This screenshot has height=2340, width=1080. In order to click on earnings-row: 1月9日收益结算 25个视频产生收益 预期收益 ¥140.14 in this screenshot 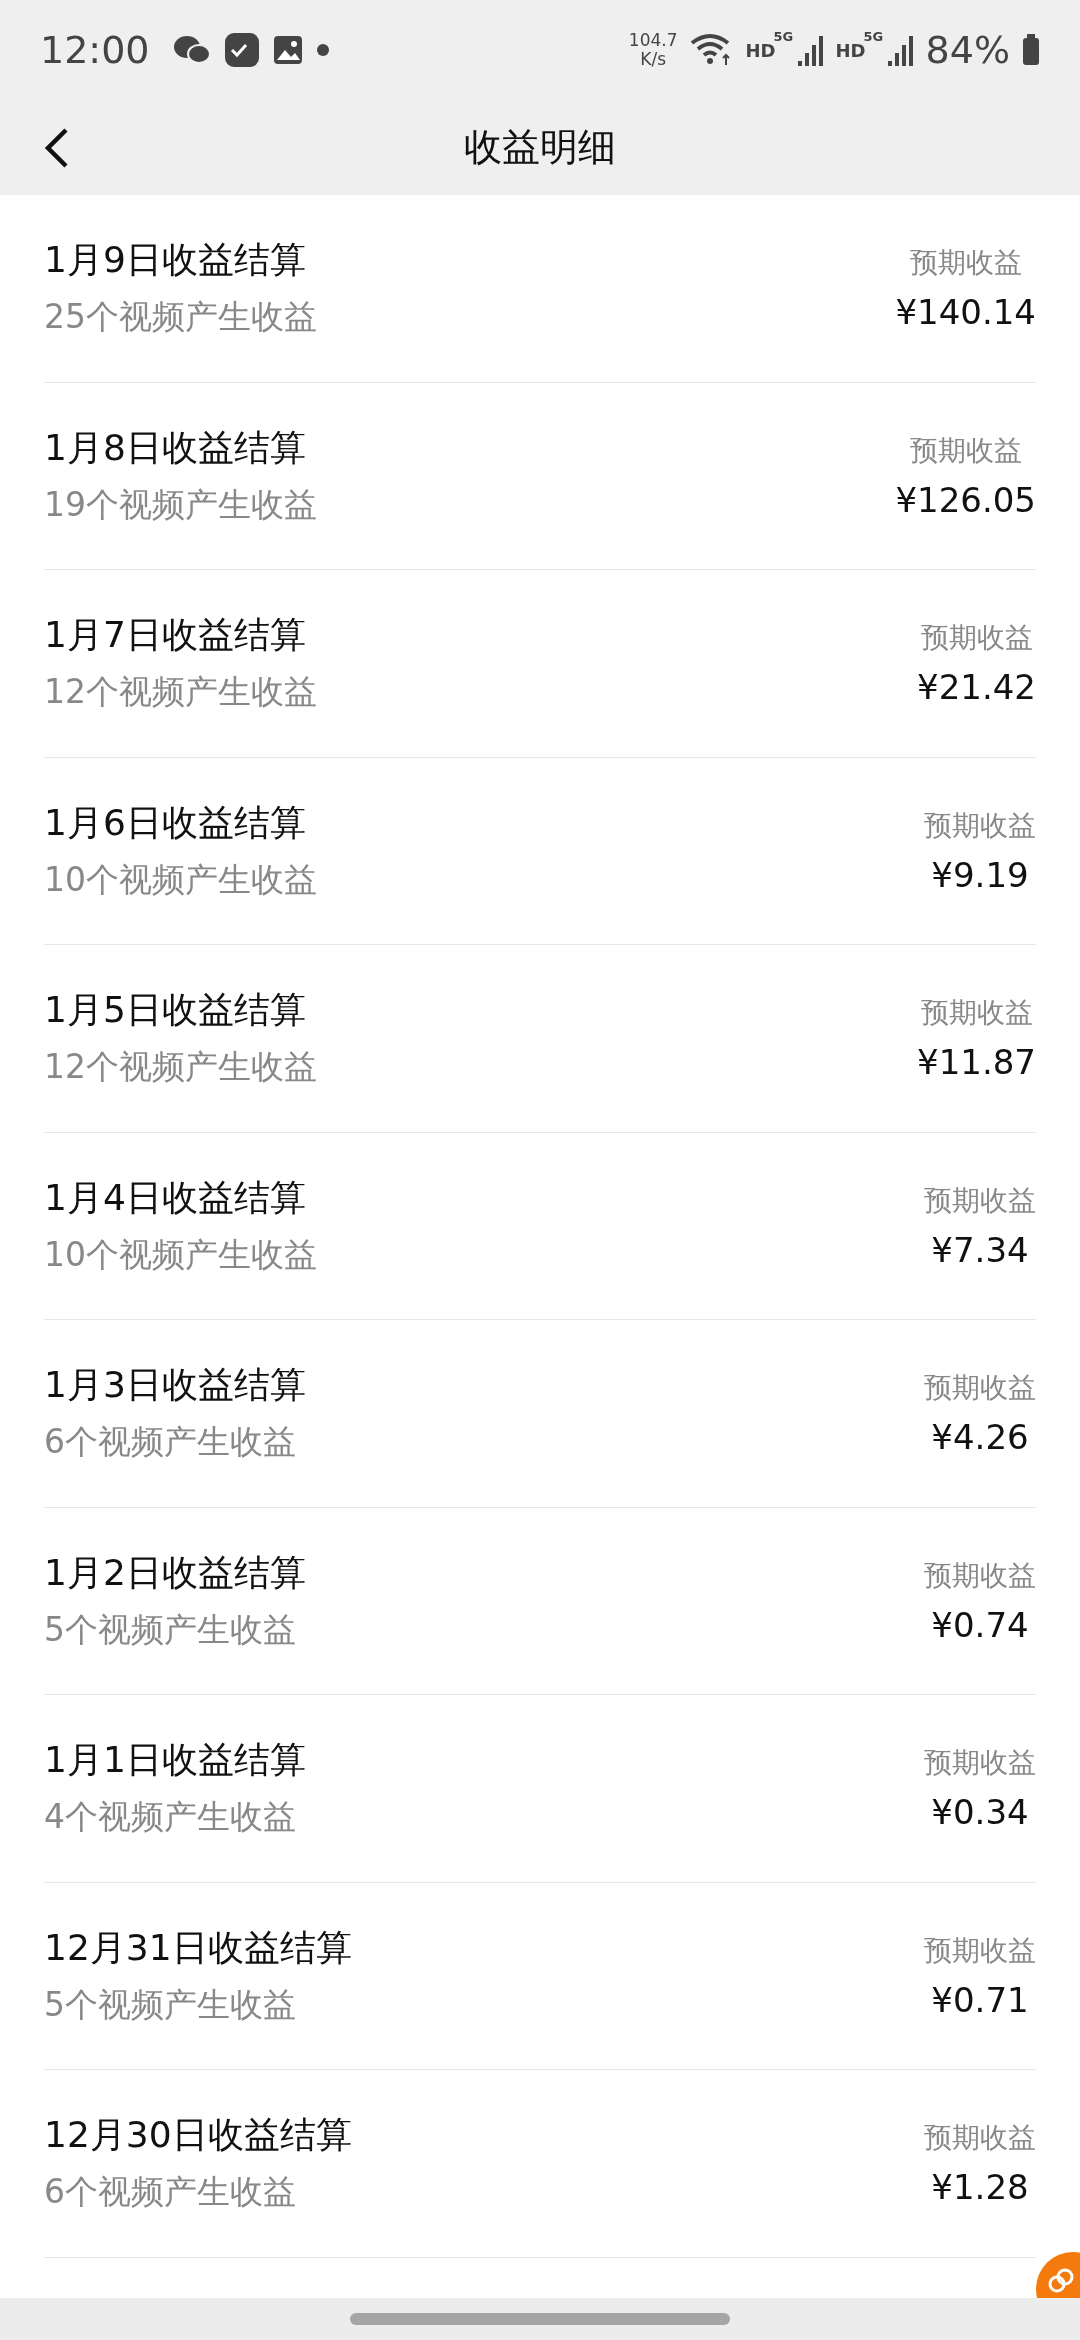, I will do `click(540, 289)`.